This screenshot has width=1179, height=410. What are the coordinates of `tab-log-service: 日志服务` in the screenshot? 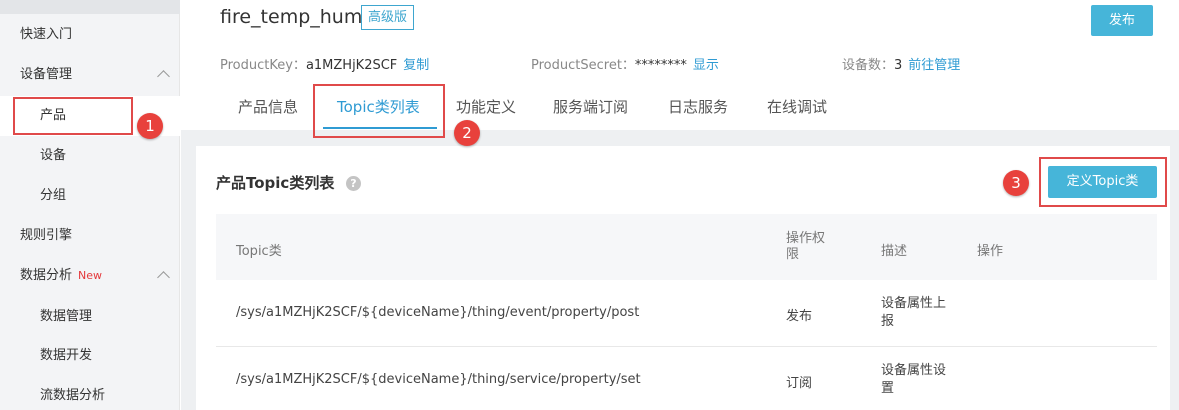 It's located at (698, 106).